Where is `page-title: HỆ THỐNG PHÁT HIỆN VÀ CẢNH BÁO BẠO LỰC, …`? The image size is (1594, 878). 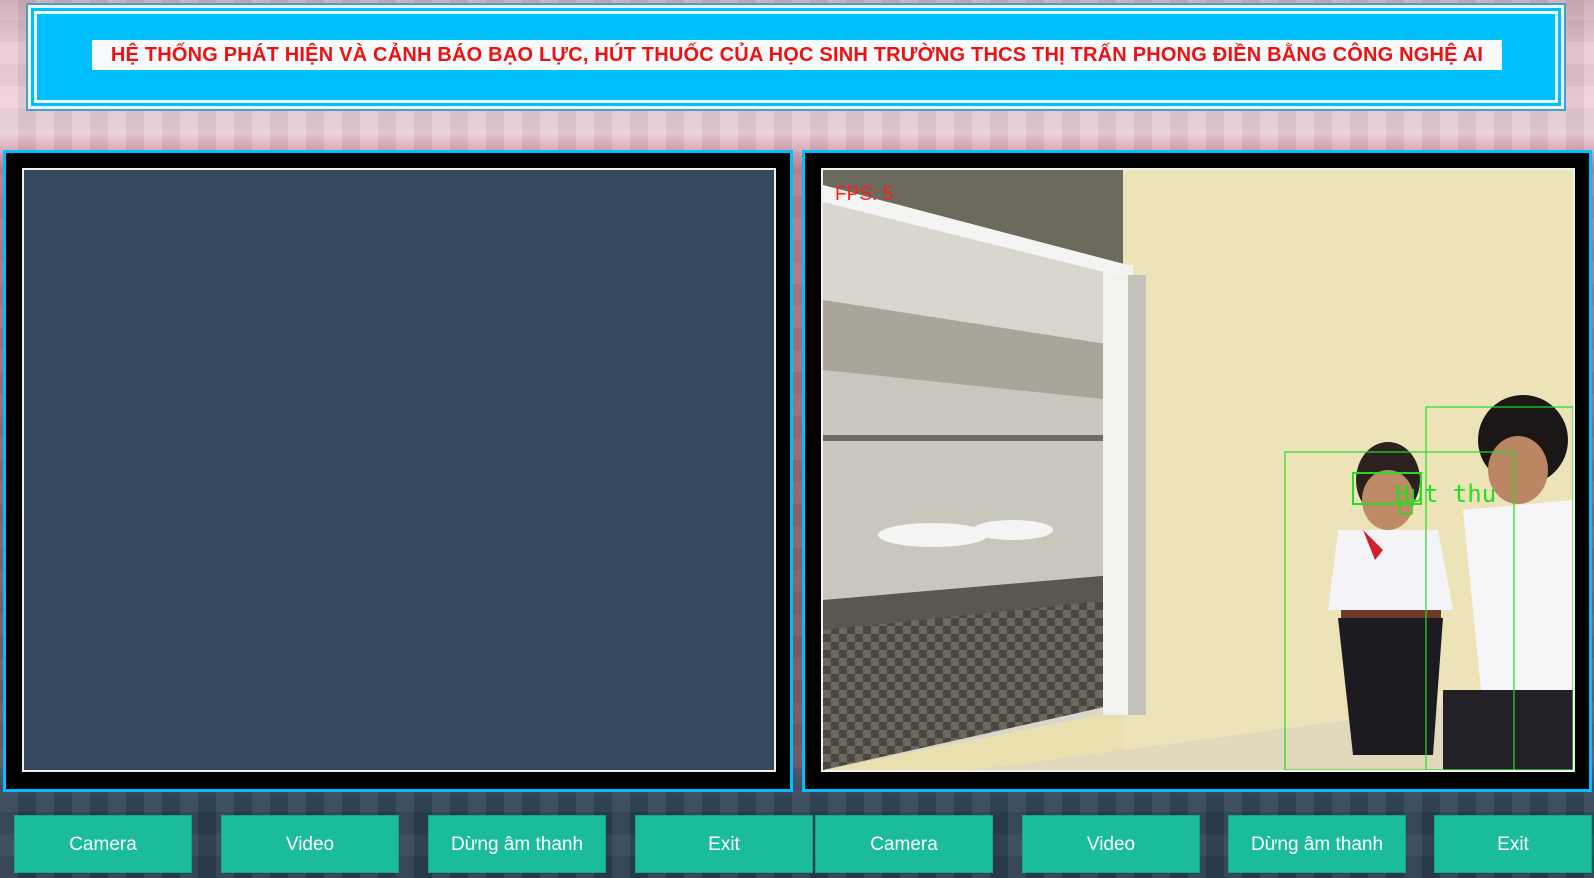 page-title: HỆ THỐNG PHÁT HIỆN VÀ CẢNH BÁO BẠO LỰC, … is located at coordinates (797, 55).